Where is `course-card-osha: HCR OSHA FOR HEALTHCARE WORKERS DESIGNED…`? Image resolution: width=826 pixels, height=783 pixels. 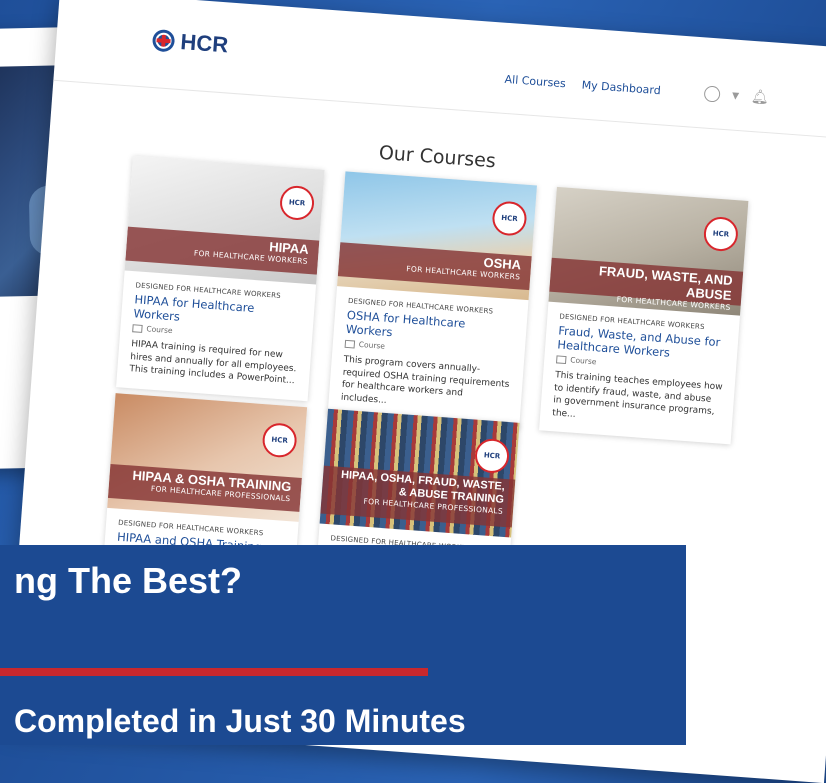 course-card-osha: HCR OSHA FOR HEALTHCARE WORKERS DESIGNED… is located at coordinates (432, 300).